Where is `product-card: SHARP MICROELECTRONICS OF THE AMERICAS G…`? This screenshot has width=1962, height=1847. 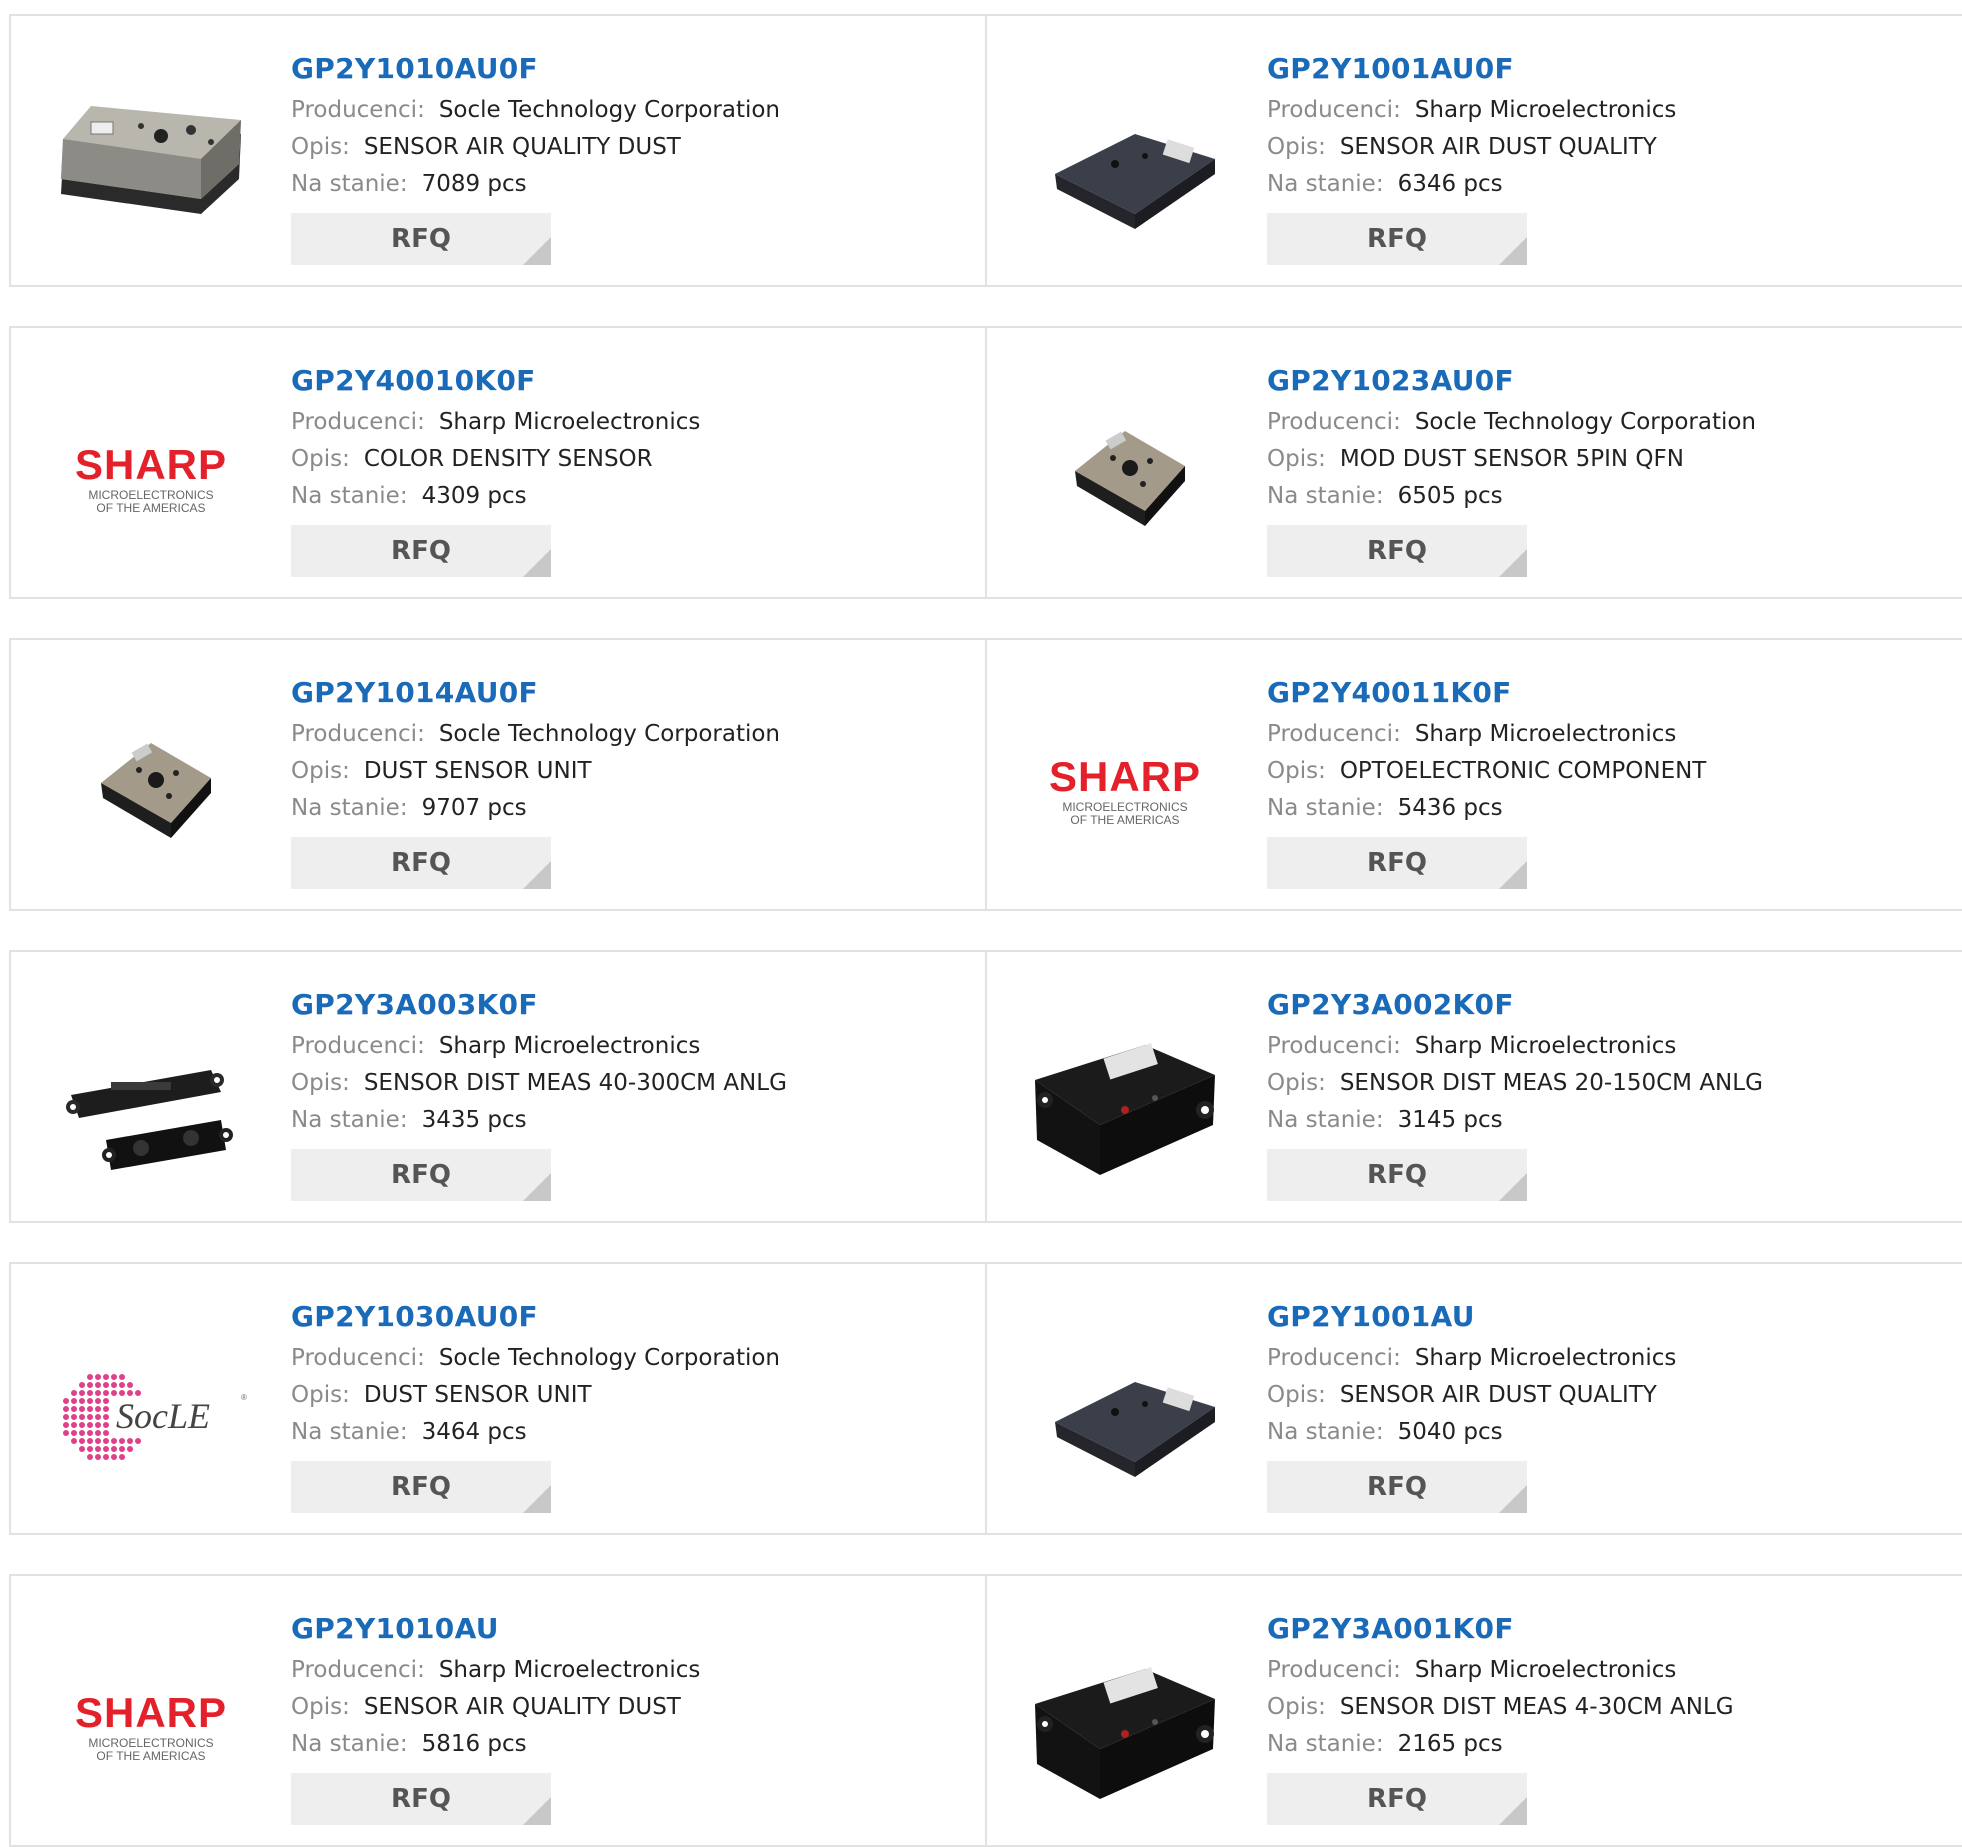
product-card: SHARP MICROELECTRONICS OF THE AMERICAS G… is located at coordinates (1473, 774).